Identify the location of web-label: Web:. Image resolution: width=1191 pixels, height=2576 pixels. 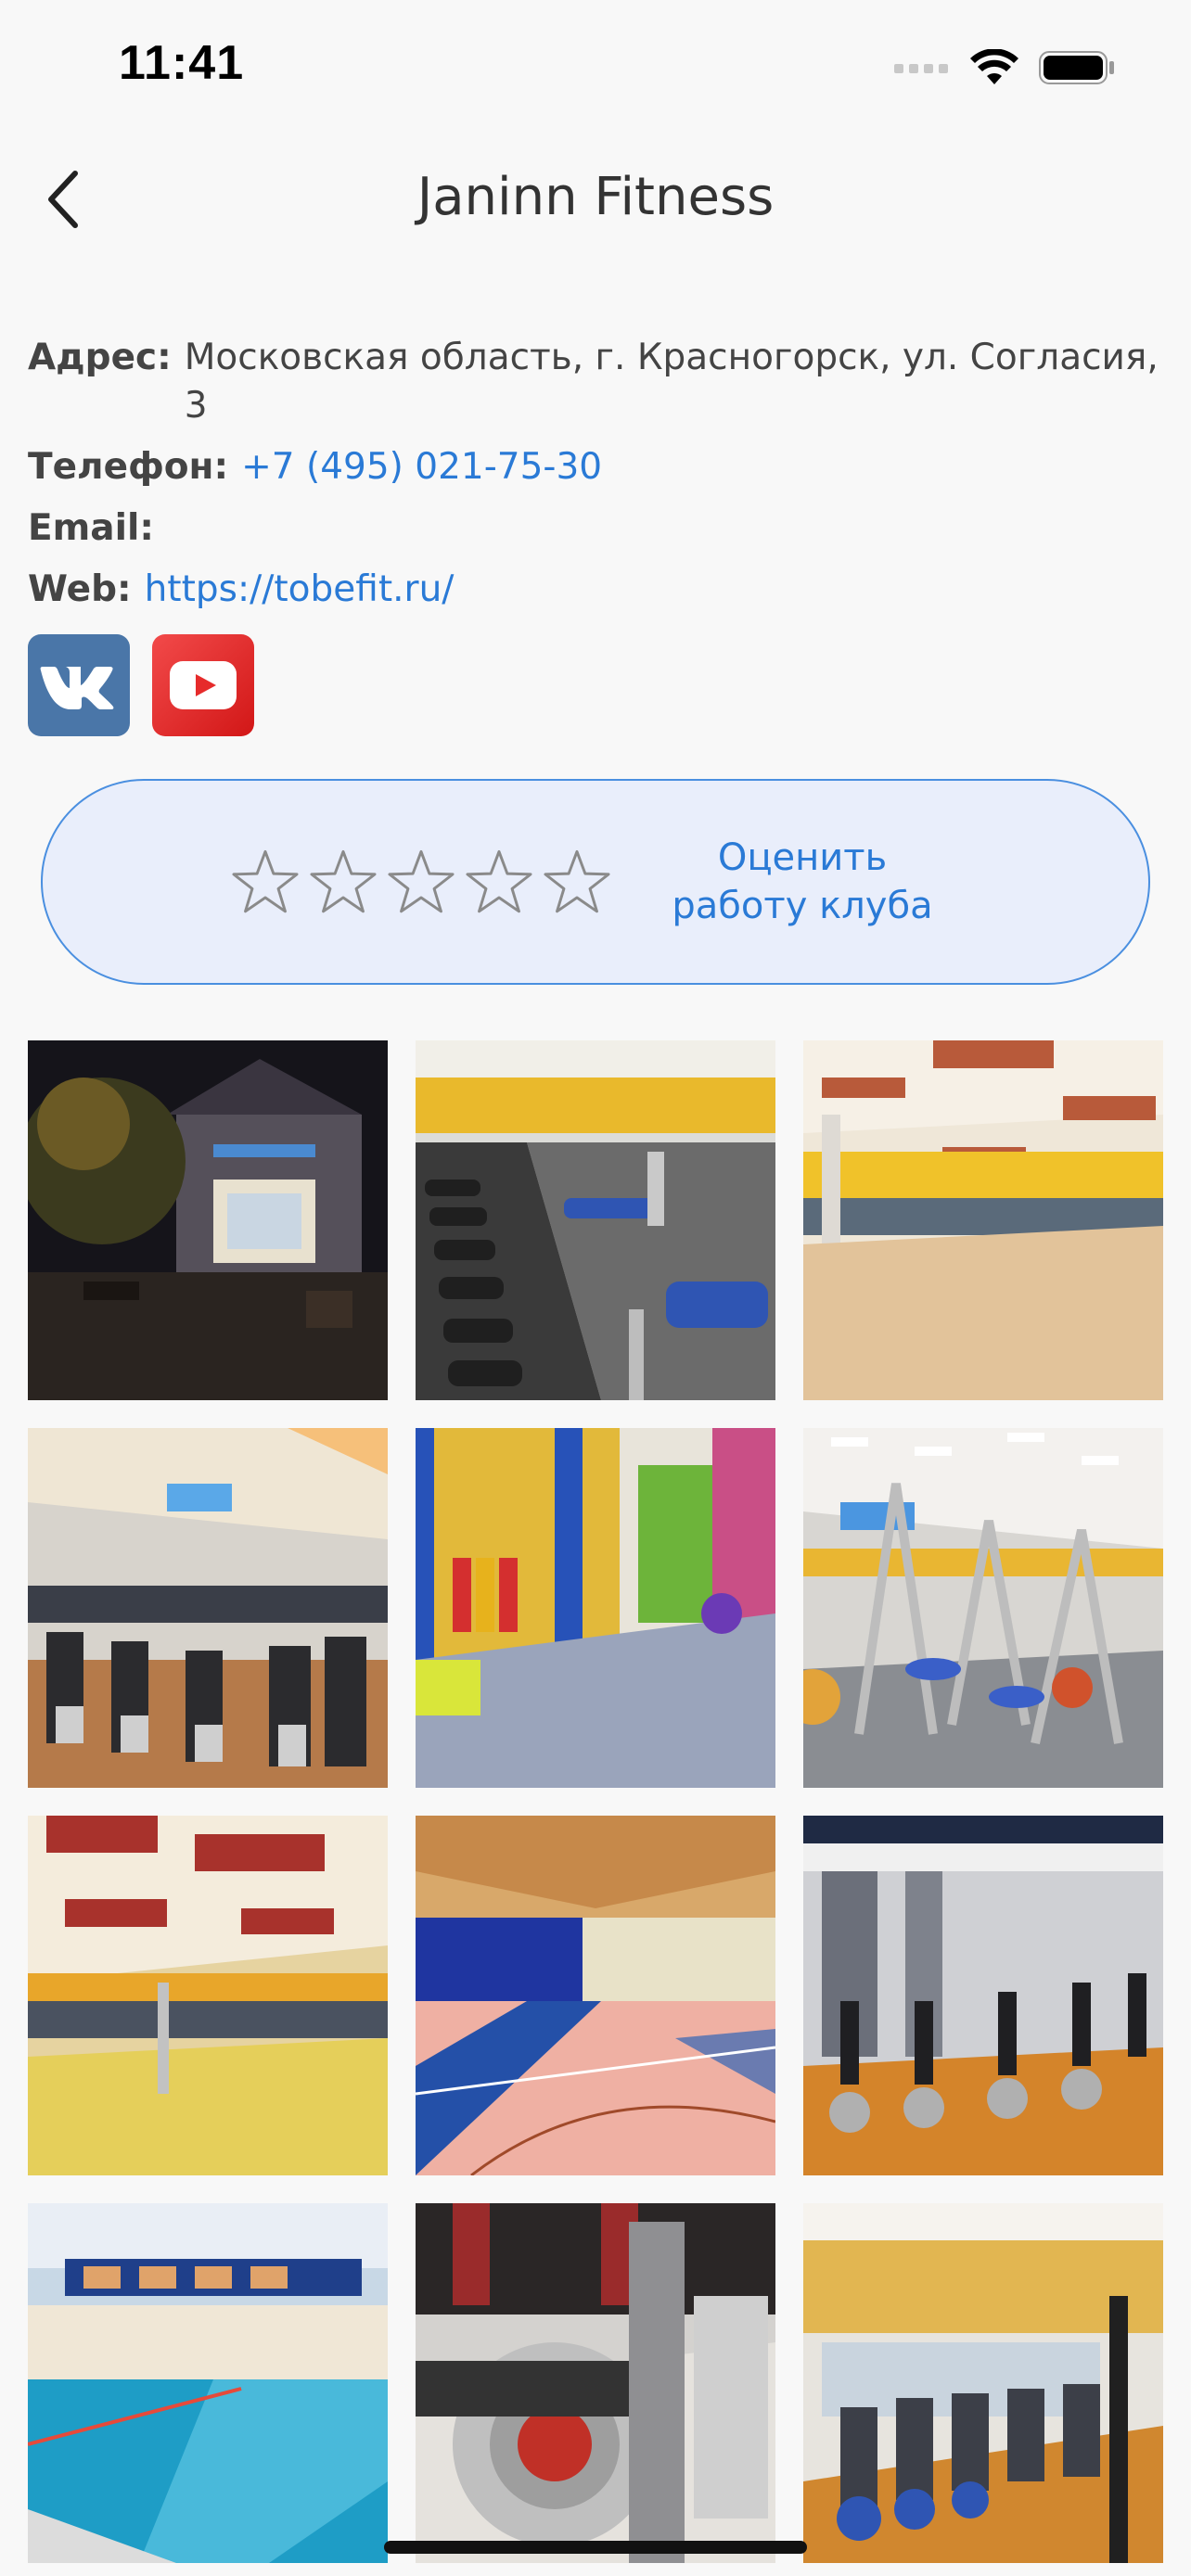
(80, 589).